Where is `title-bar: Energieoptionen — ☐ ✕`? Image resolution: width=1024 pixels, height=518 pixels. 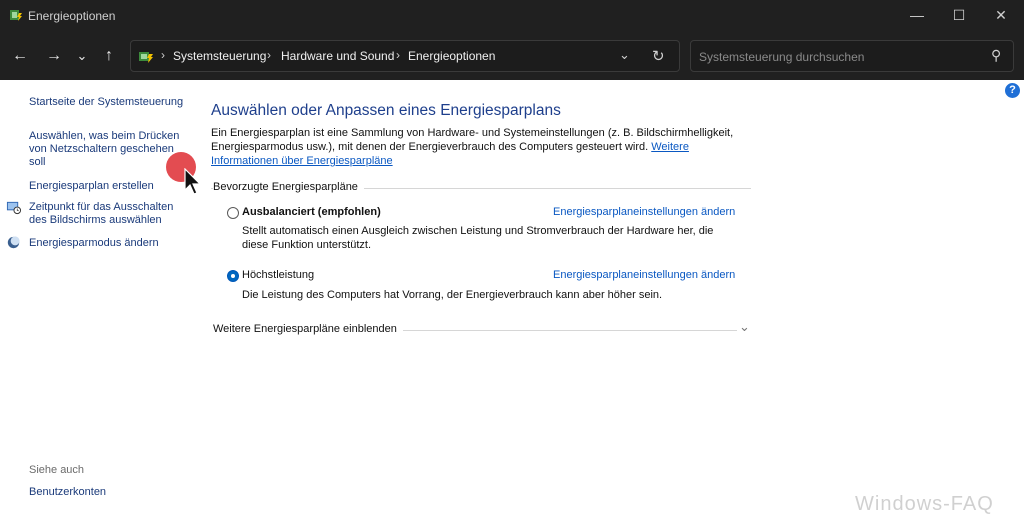 title-bar: Energieoptionen — ☐ ✕ is located at coordinates (512, 16).